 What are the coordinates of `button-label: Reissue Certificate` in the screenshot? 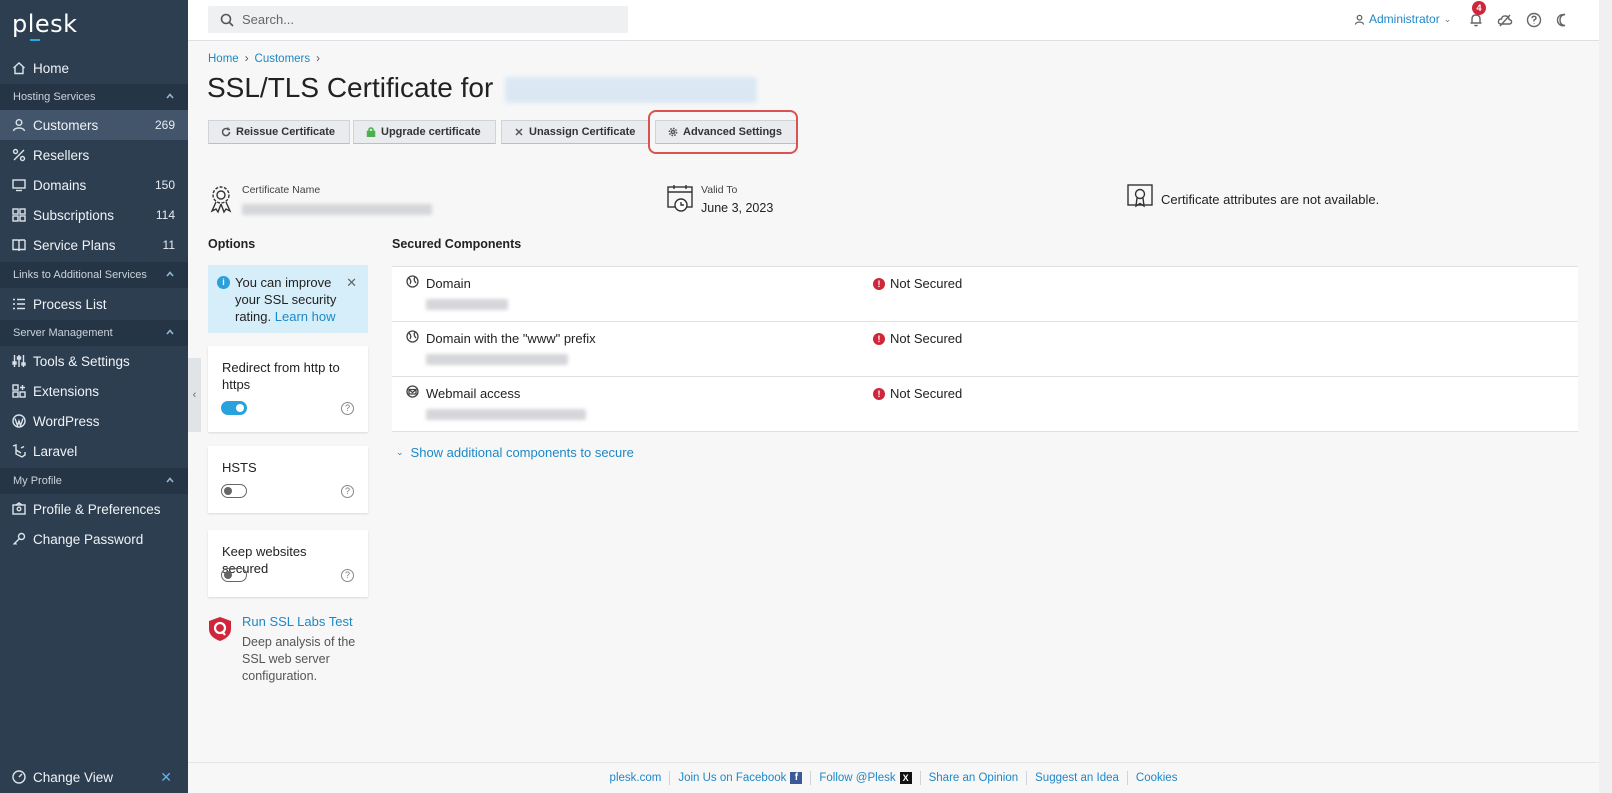 It's located at (286, 132).